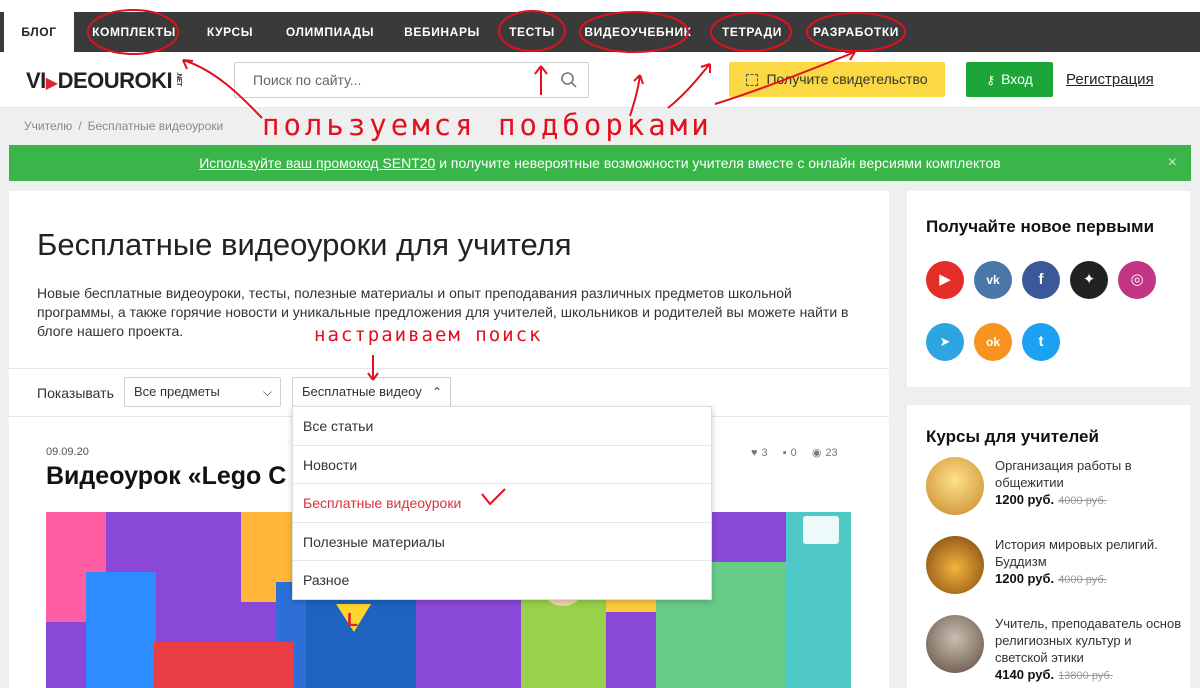 This screenshot has height=688, width=1200. What do you see at coordinates (784, 453) in the screenshot?
I see `comment-icon: ▪` at bounding box center [784, 453].